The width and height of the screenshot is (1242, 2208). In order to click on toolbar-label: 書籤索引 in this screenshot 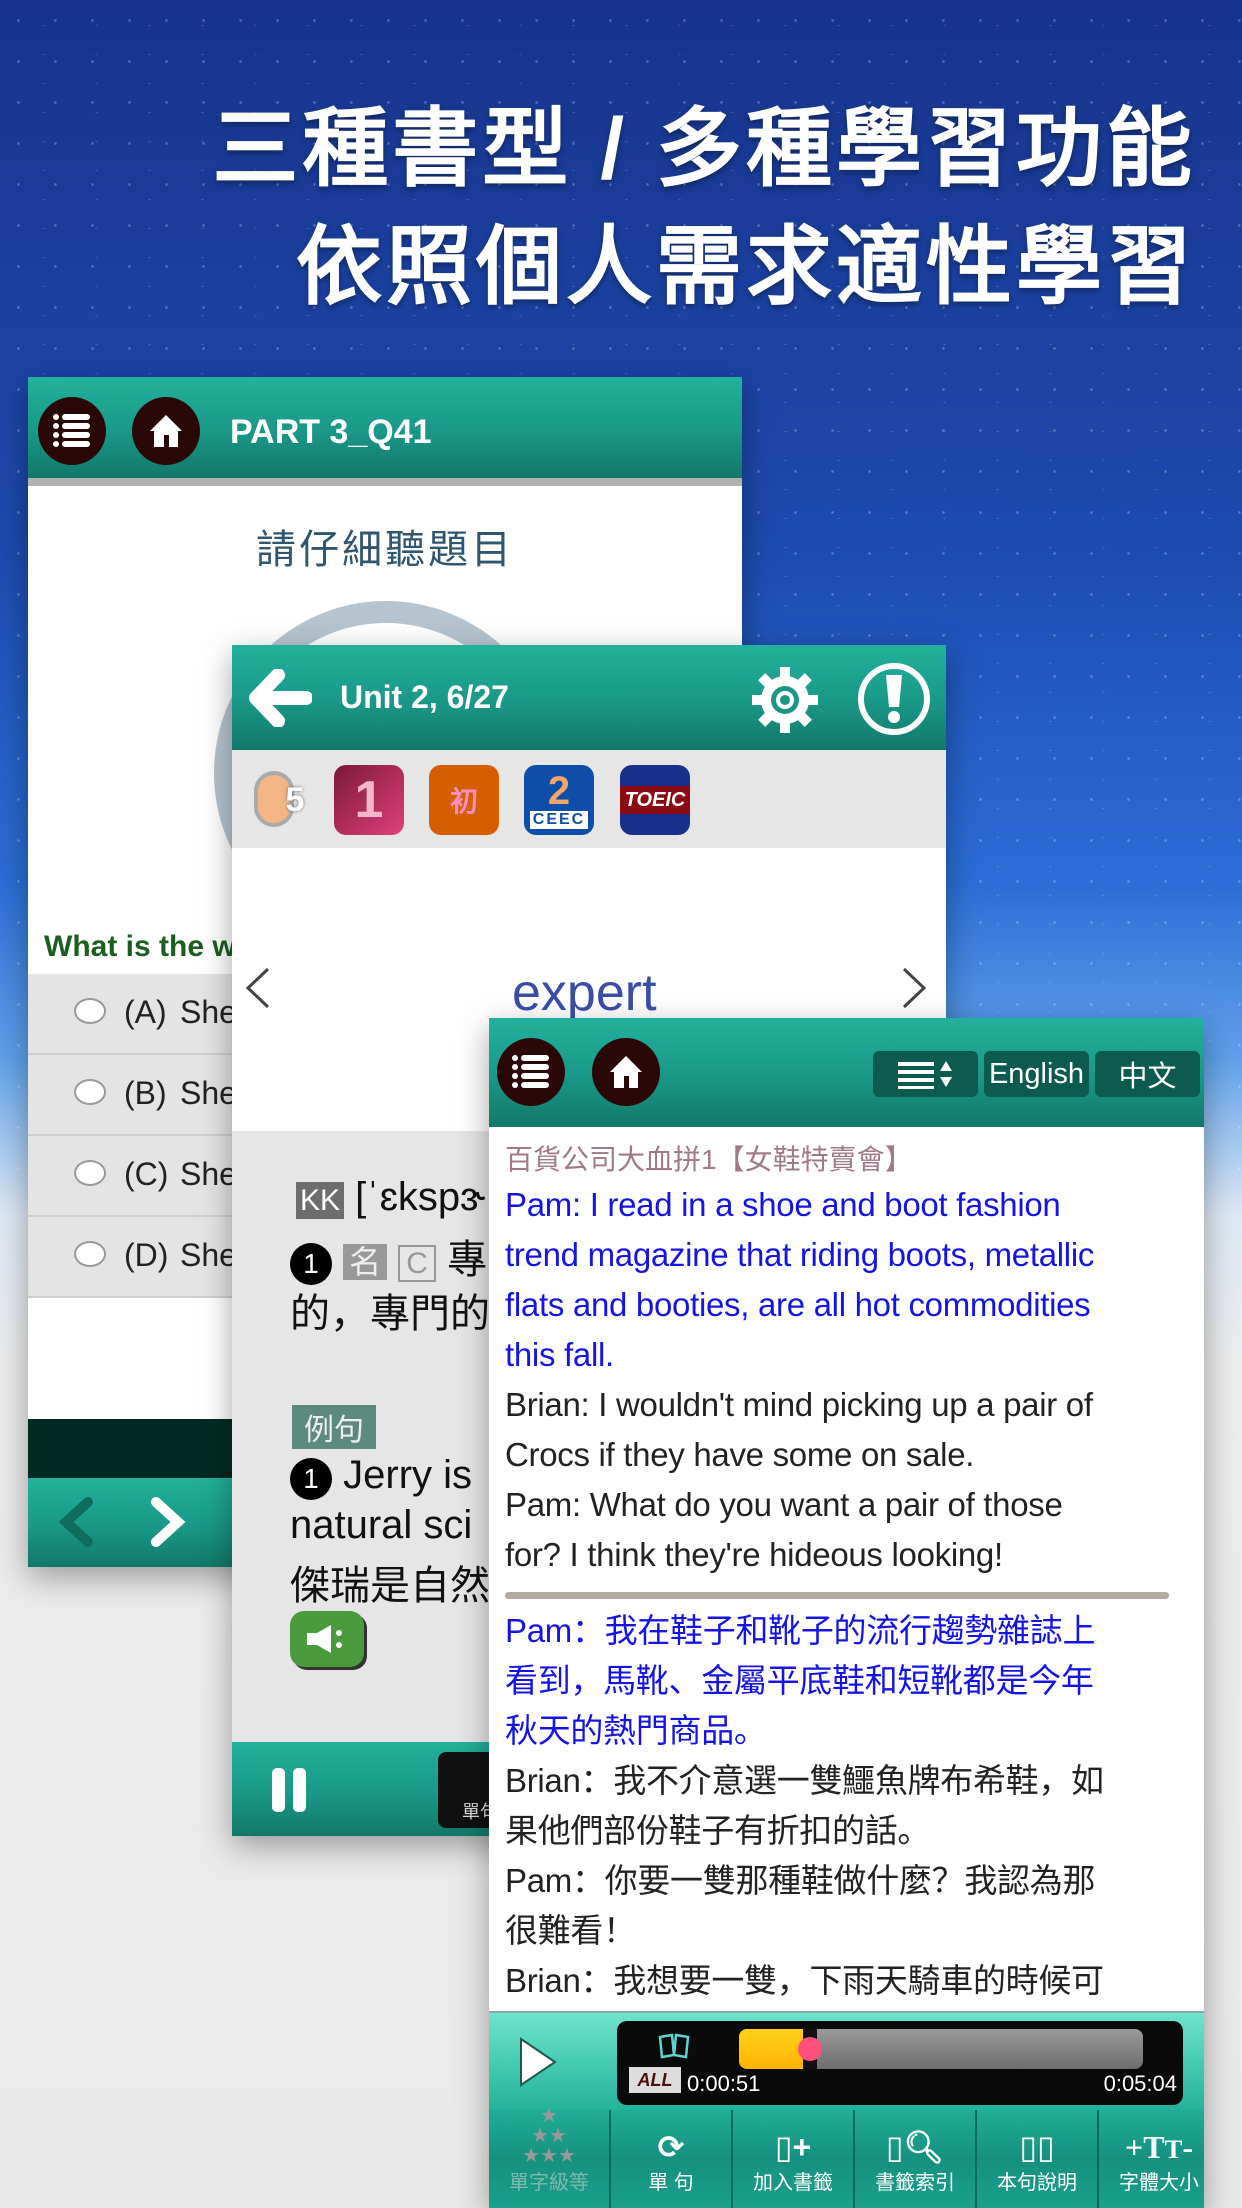, I will do `click(915, 2183)`.